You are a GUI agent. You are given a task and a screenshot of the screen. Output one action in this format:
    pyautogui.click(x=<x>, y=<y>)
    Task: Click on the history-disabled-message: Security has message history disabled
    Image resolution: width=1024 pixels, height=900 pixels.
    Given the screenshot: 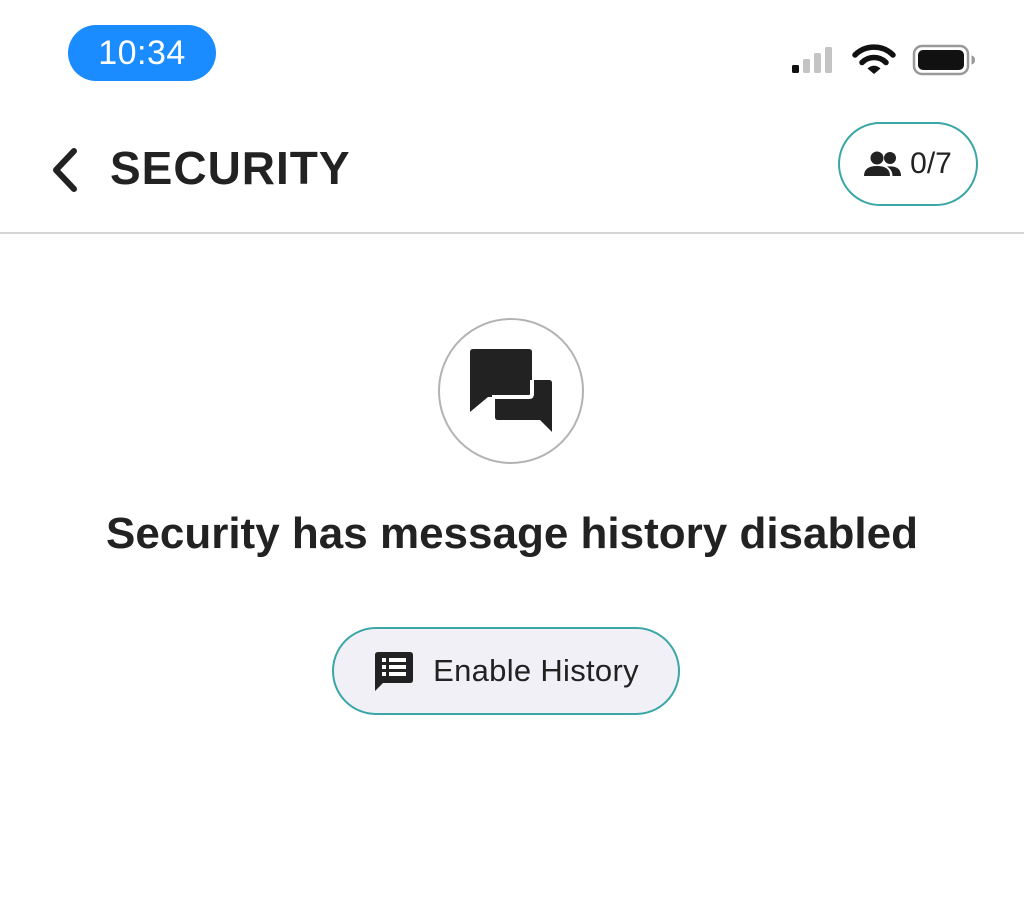 What is the action you would take?
    pyautogui.click(x=512, y=533)
    